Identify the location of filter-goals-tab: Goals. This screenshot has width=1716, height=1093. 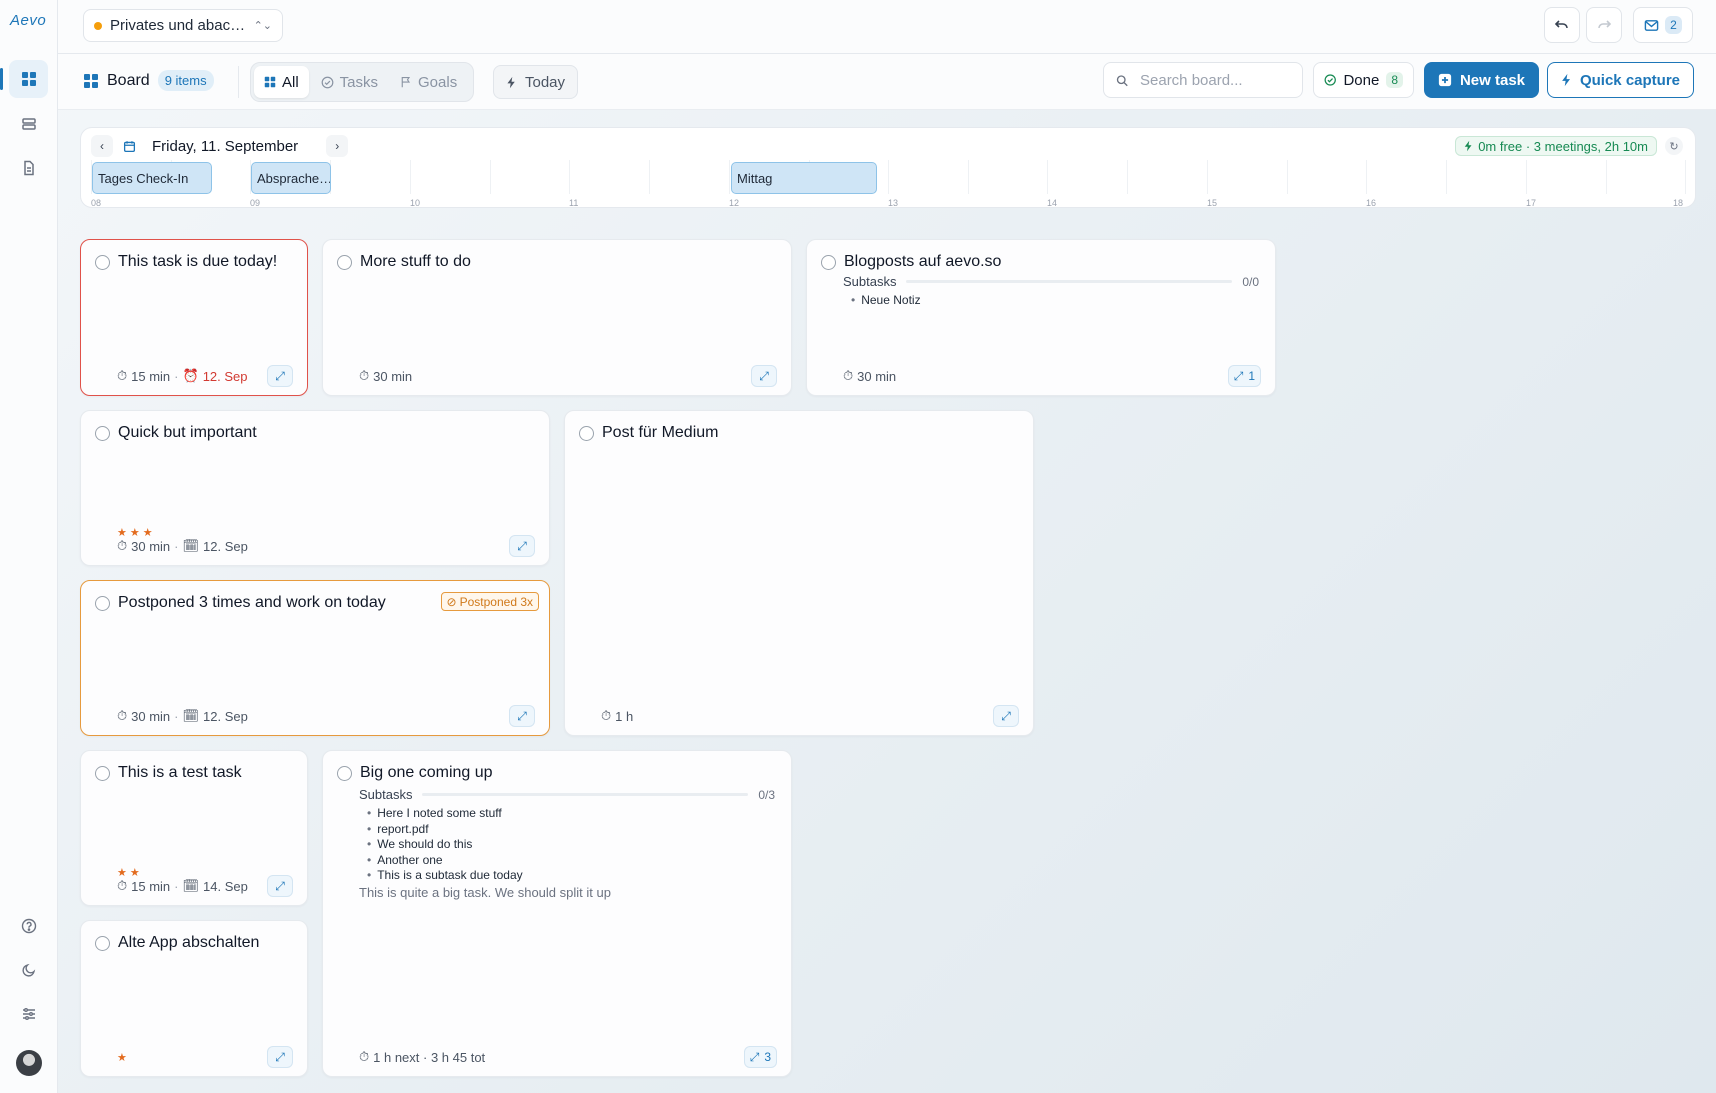
(428, 82).